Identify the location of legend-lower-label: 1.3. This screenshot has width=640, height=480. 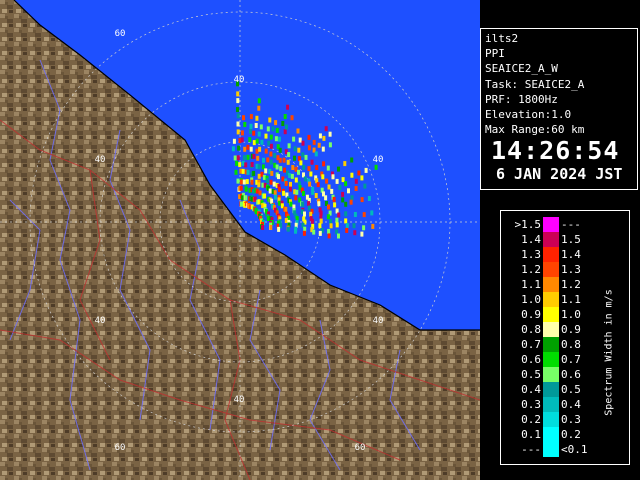
(531, 254).